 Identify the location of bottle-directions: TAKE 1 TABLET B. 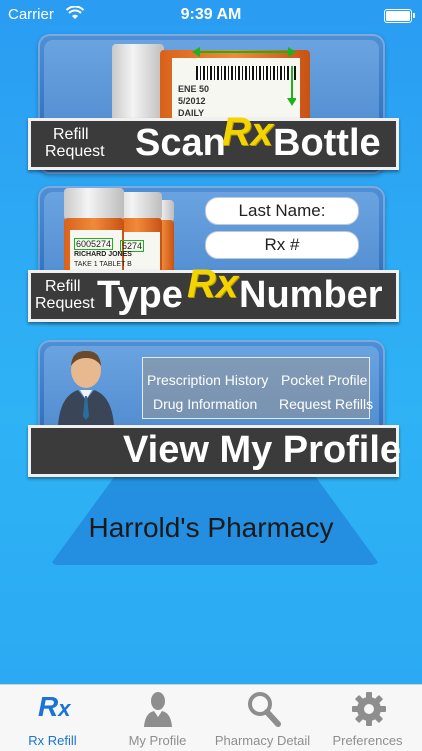
(103, 264).